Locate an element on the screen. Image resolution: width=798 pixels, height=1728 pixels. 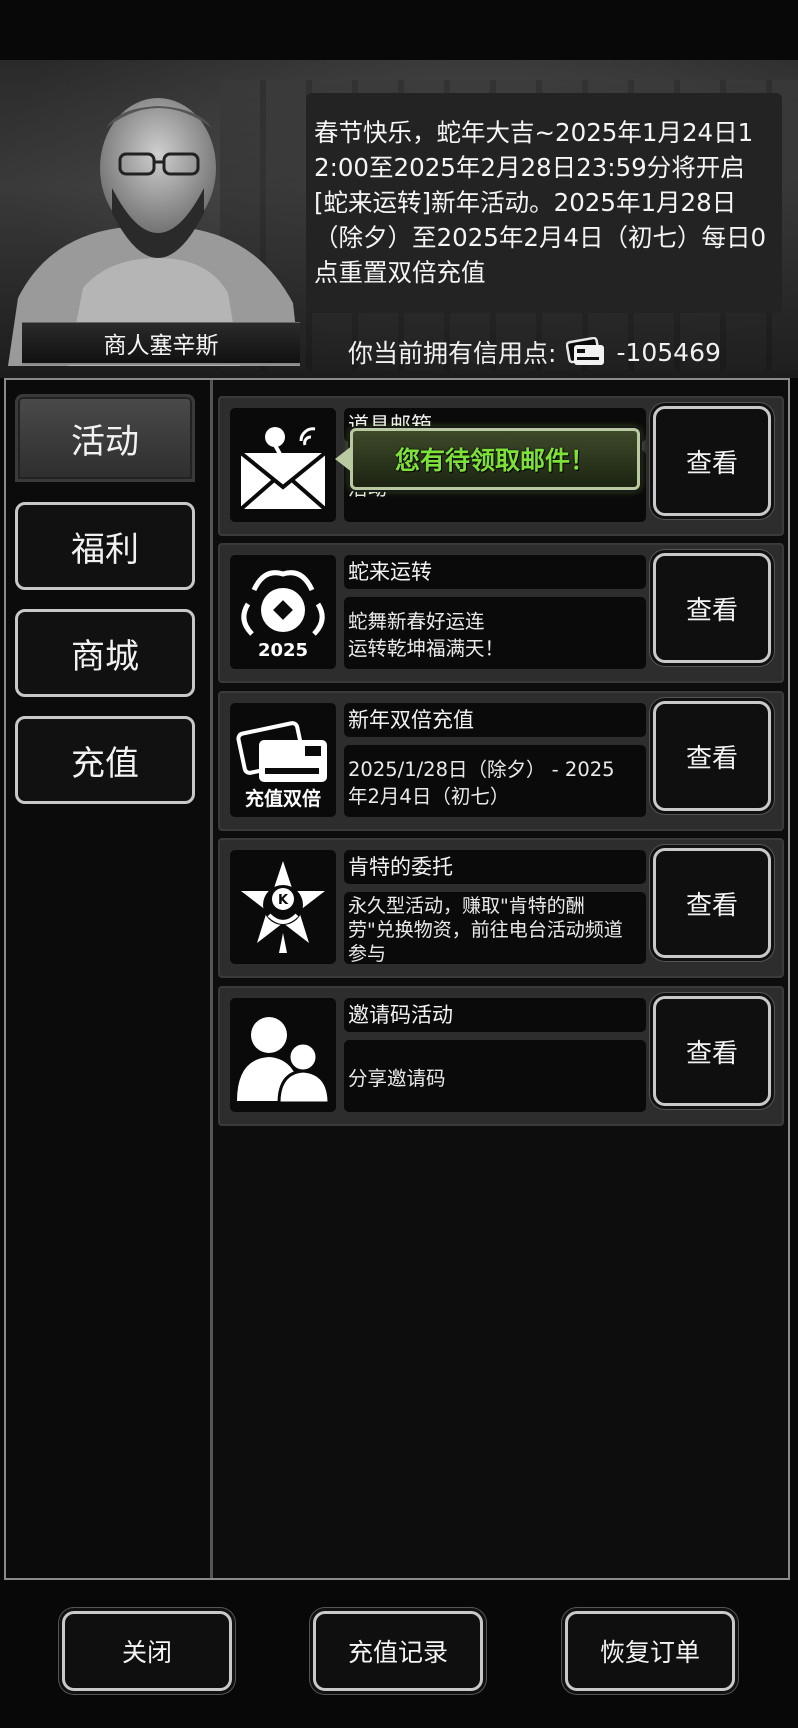
pending-mail-tooltip: 您有待领取邮件！ is located at coordinates (487, 459).